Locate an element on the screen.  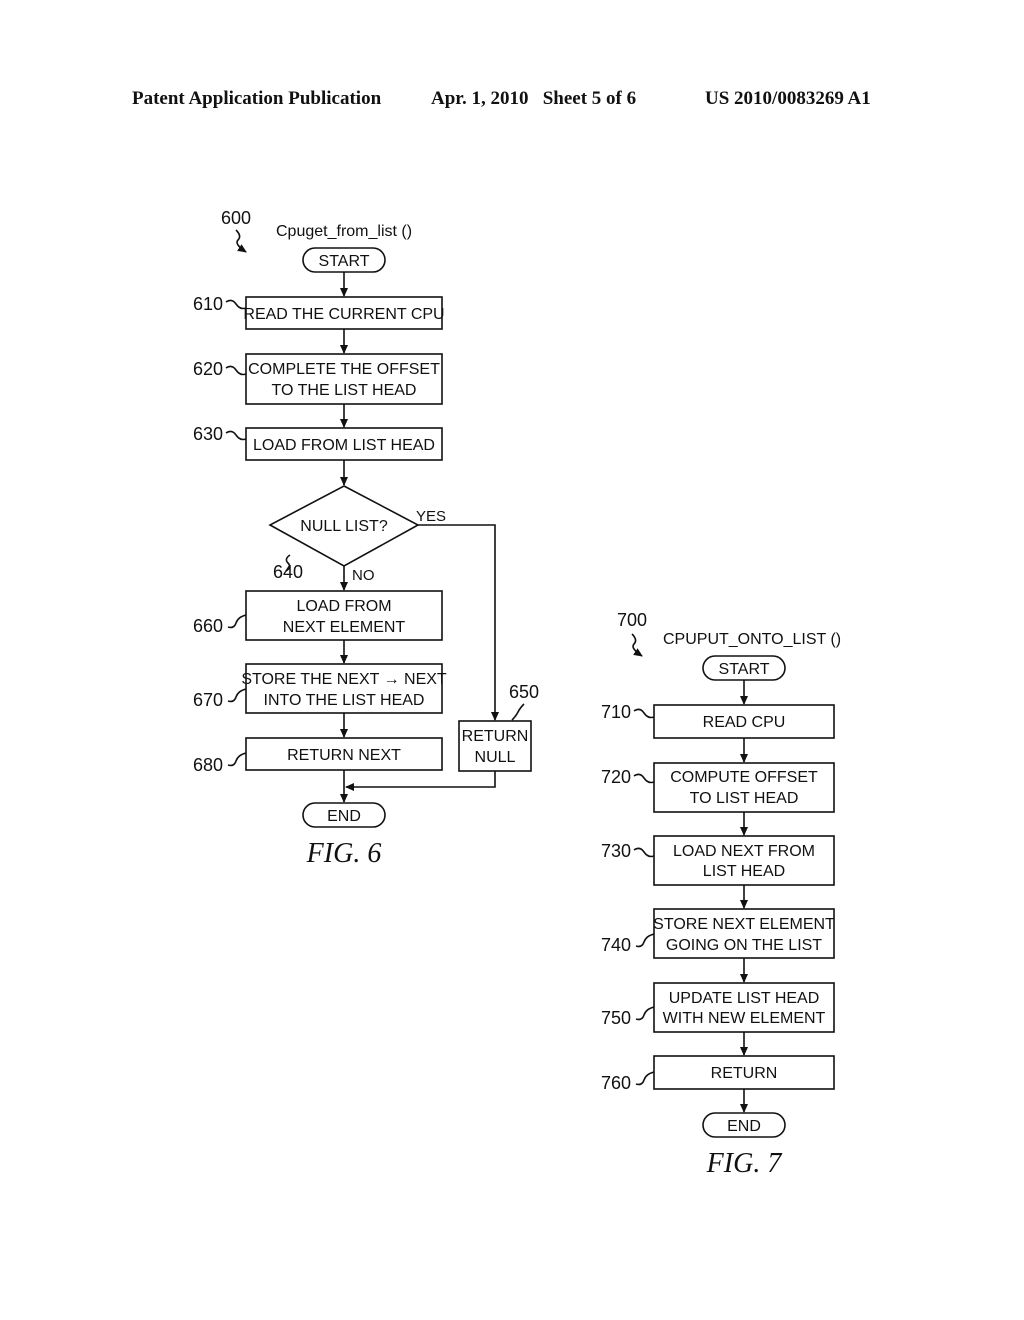
fig6-step-610-text: READ THE CURRENT CPU is located at coordinates (343, 314).